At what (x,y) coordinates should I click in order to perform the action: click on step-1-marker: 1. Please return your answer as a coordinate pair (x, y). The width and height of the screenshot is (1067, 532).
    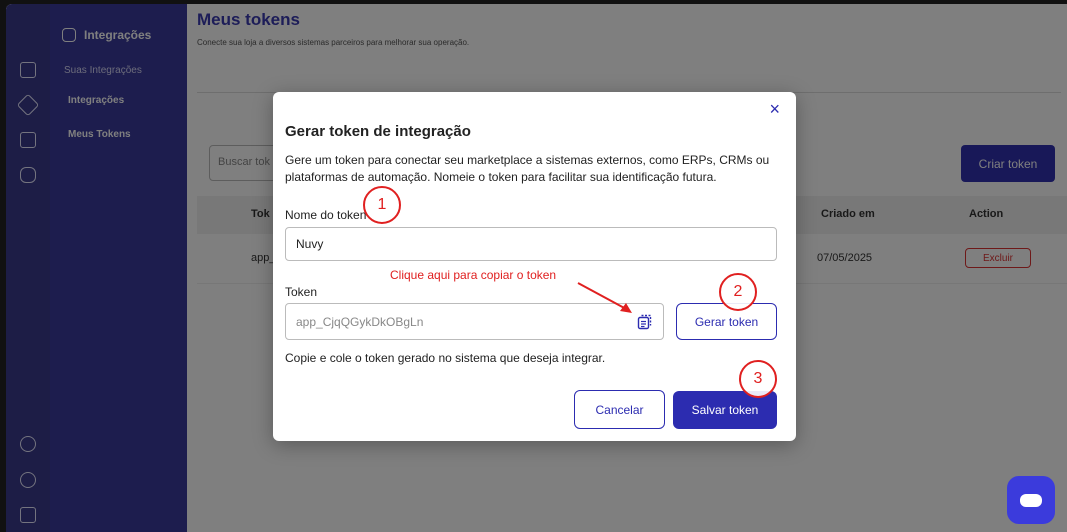
    Looking at the image, I should click on (382, 205).